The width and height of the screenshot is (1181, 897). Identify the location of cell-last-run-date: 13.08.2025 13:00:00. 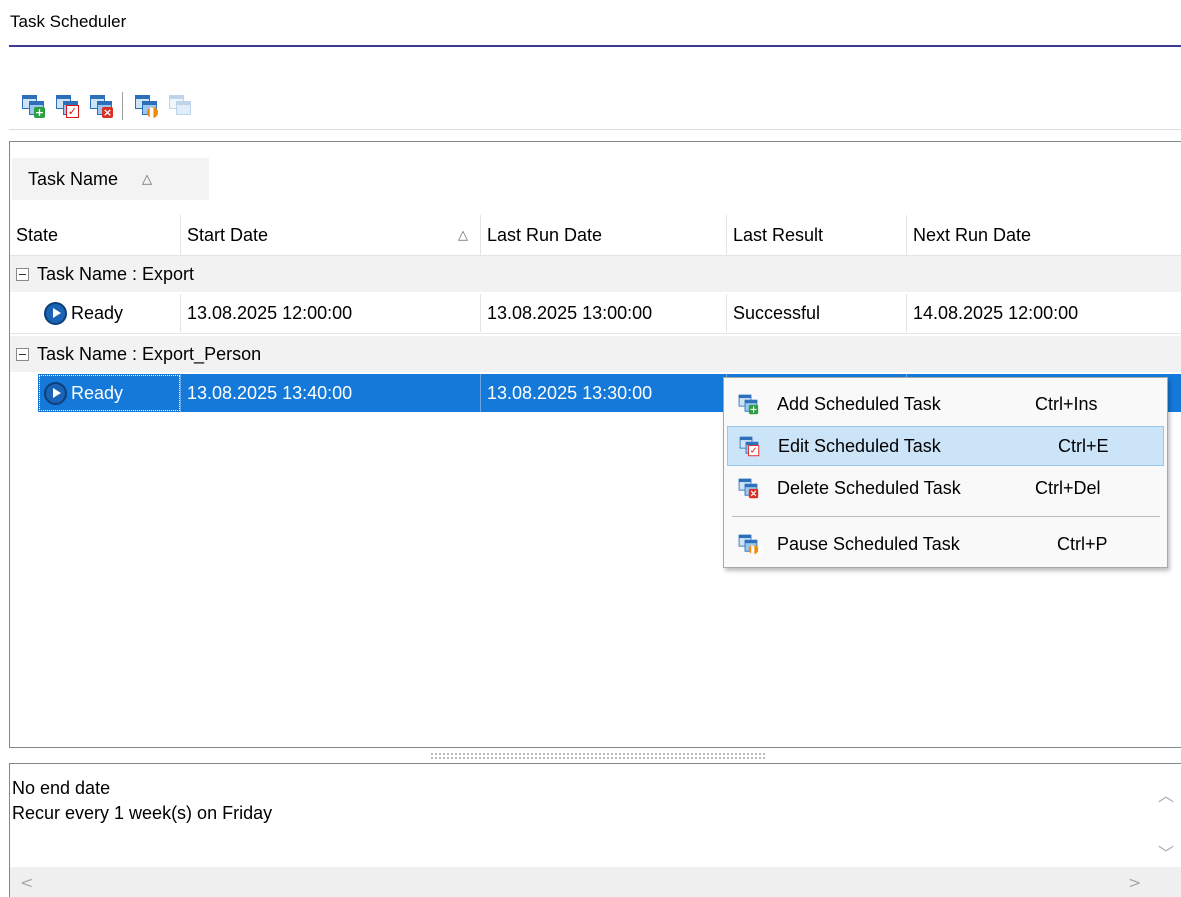
(604, 313).